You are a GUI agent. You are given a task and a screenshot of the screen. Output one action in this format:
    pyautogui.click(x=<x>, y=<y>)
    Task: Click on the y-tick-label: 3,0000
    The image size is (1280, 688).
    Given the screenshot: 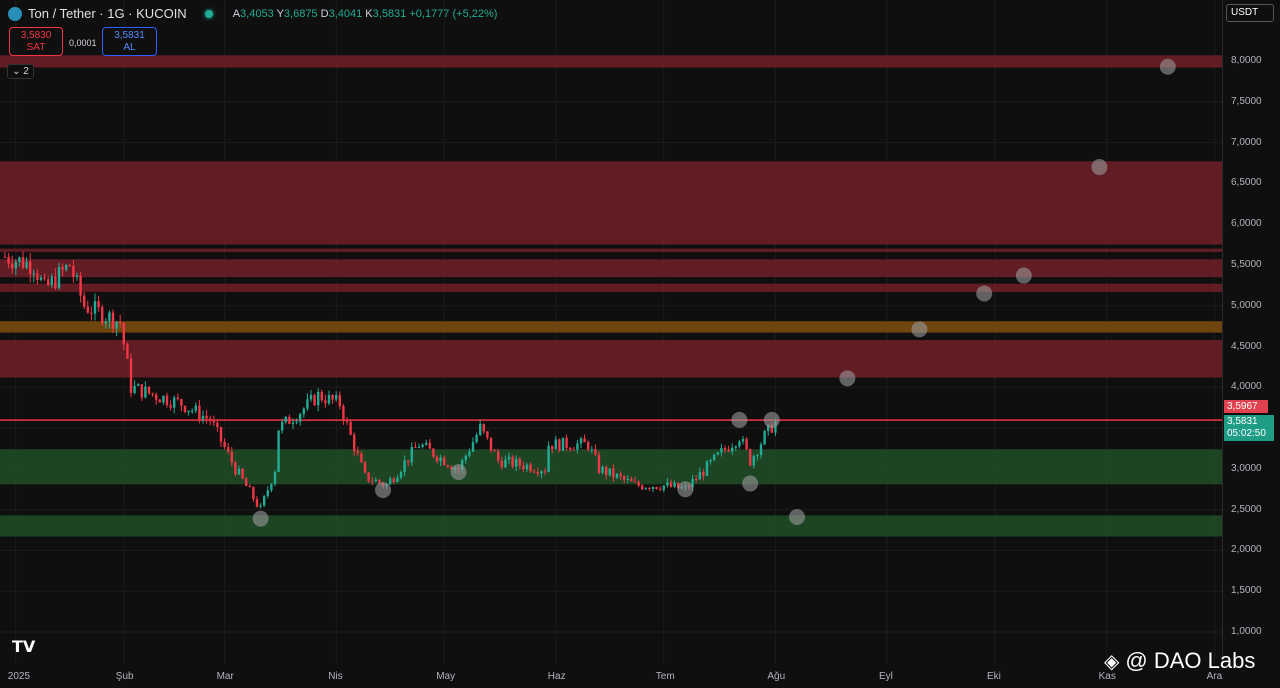 What is the action you would take?
    pyautogui.click(x=1246, y=468)
    